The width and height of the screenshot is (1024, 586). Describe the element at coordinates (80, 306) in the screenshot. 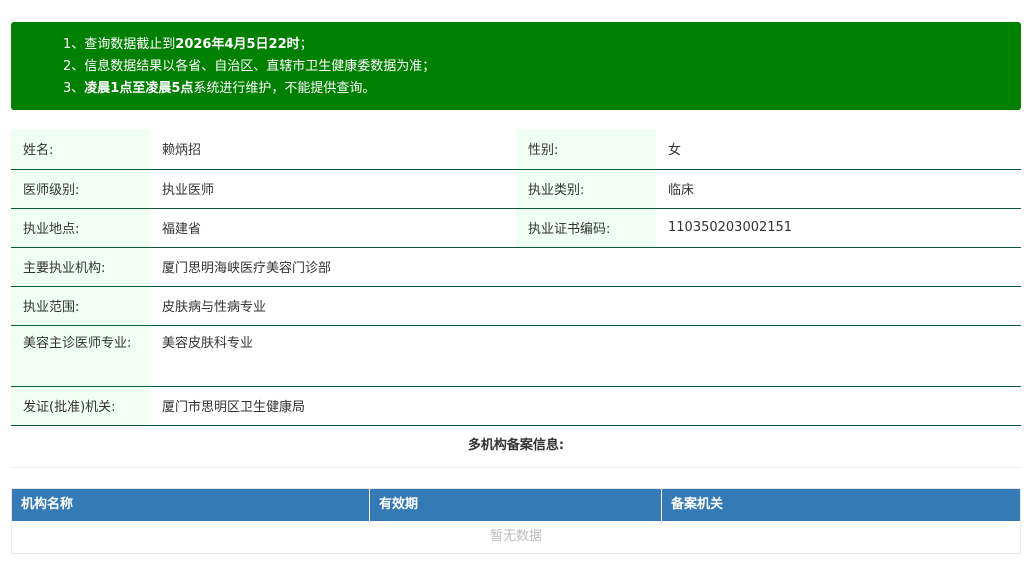

I see `scope-label: 执业范围:` at that location.